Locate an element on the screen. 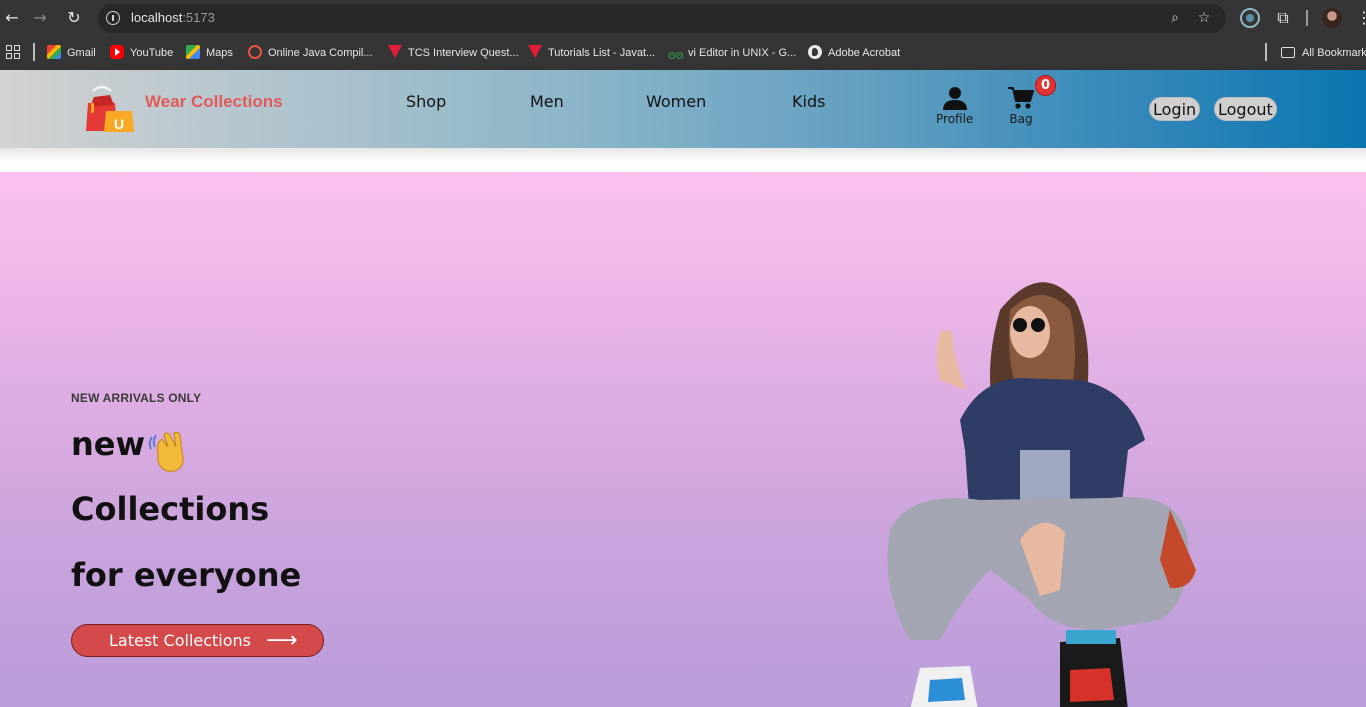  arrow-right-icon: ⟶ is located at coordinates (282, 640).